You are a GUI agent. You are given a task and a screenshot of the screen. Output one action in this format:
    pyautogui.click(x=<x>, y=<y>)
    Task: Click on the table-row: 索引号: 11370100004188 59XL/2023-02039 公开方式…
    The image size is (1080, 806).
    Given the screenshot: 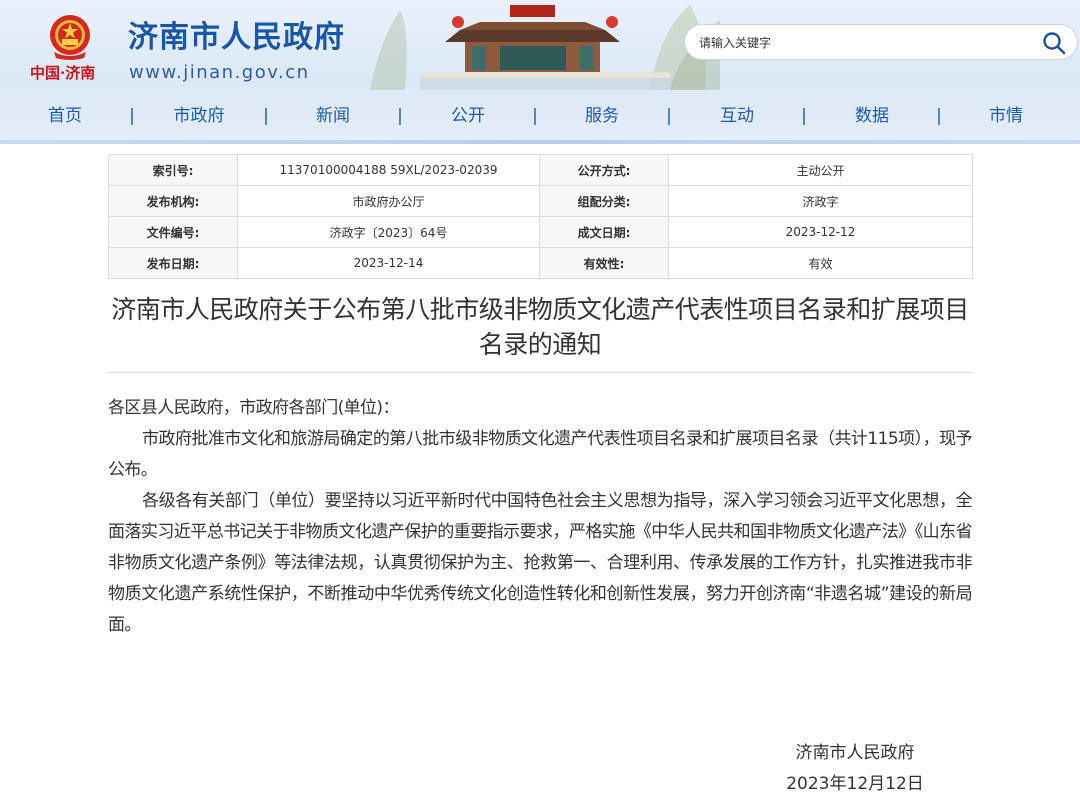 What is the action you would take?
    pyautogui.click(x=540, y=170)
    